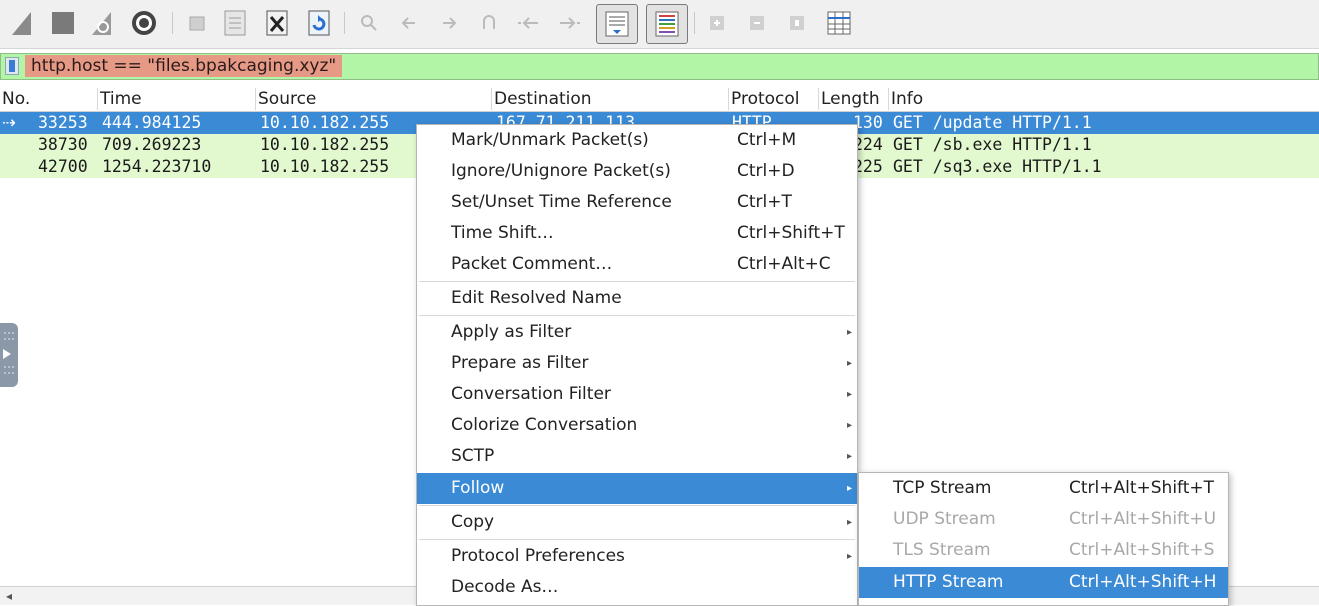  Describe the element at coordinates (9, 355) in the screenshot. I see `sidebar-toggle-handle` at that location.